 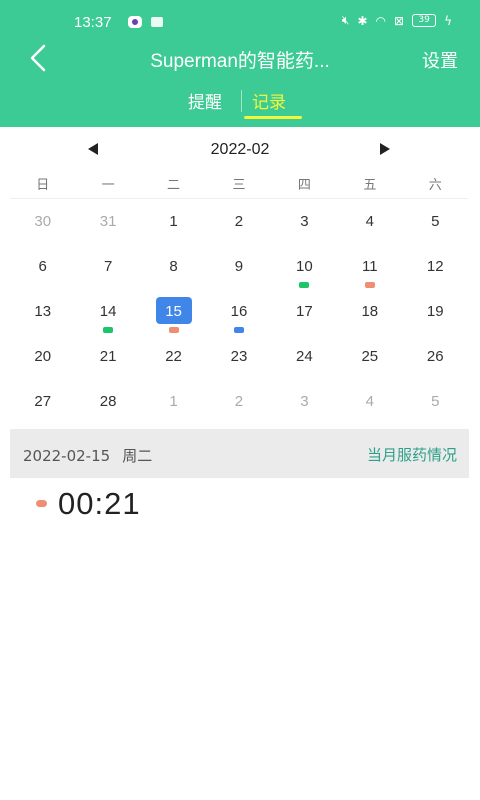 I want to click on day-number: 30, so click(x=43, y=221).